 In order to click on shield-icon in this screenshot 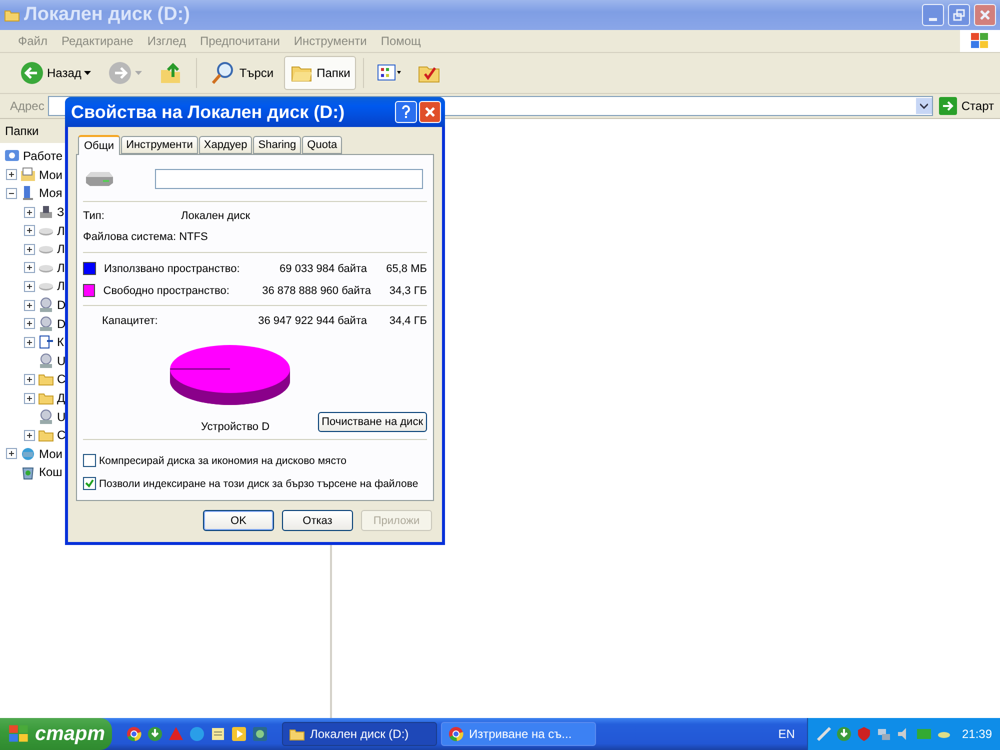, I will do `click(864, 734)`.